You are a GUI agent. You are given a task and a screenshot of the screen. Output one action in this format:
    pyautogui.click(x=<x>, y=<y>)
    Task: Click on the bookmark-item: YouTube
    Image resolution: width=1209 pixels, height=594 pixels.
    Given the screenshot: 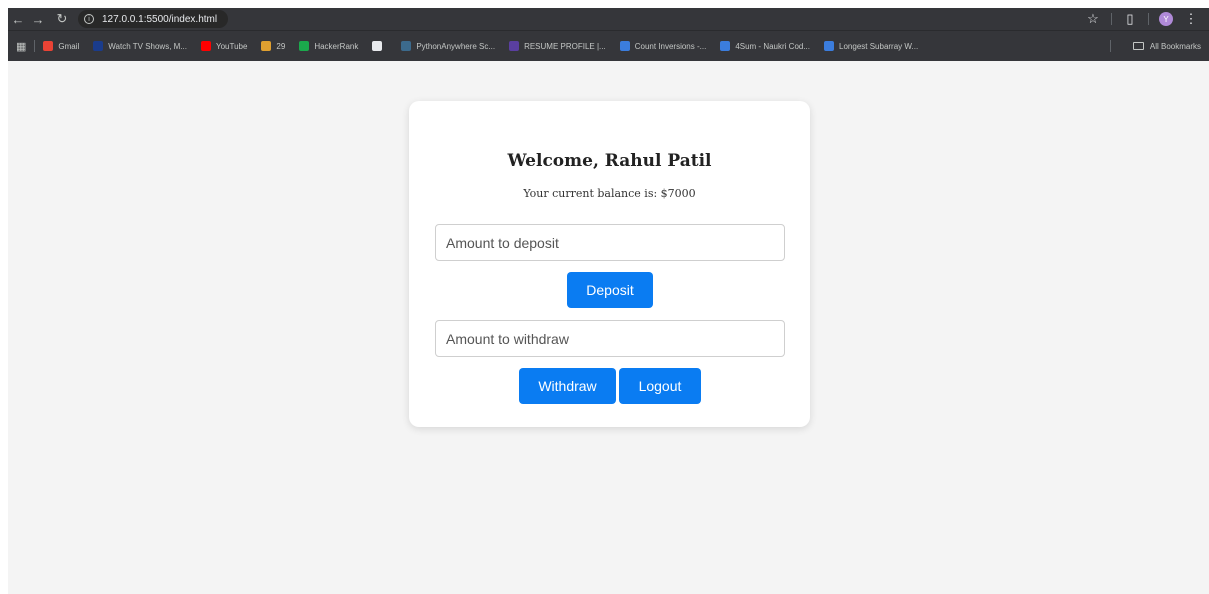 What is the action you would take?
    pyautogui.click(x=224, y=46)
    